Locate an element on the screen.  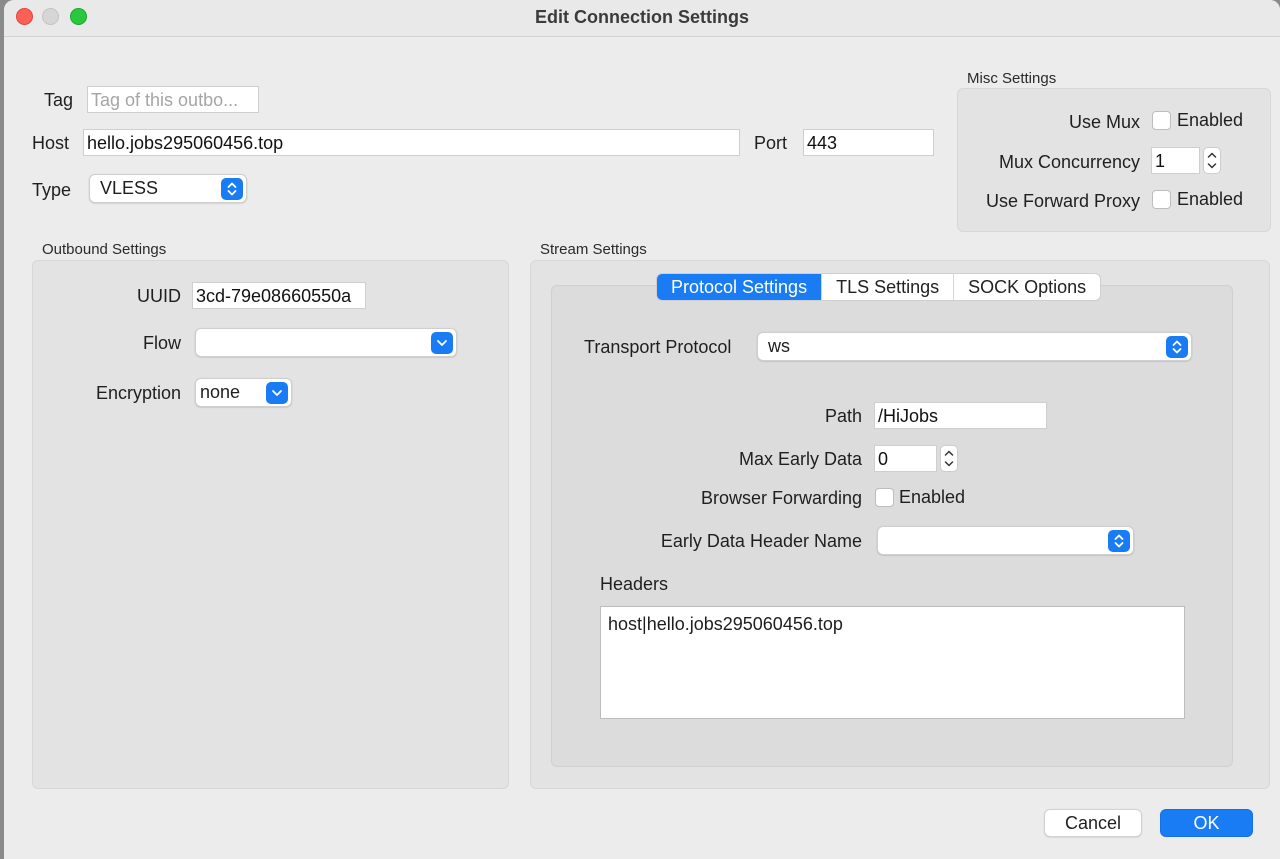
type-select-value: VLESS is located at coordinates (129, 188).